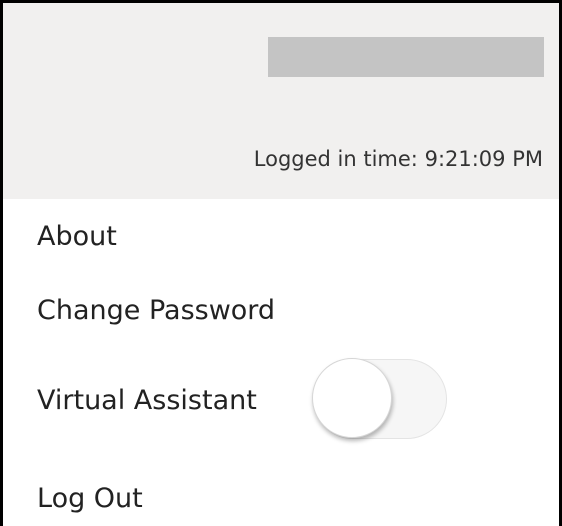 This screenshot has height=526, width=562. Describe the element at coordinates (77, 236) in the screenshot. I see `menu-item-about: About` at that location.